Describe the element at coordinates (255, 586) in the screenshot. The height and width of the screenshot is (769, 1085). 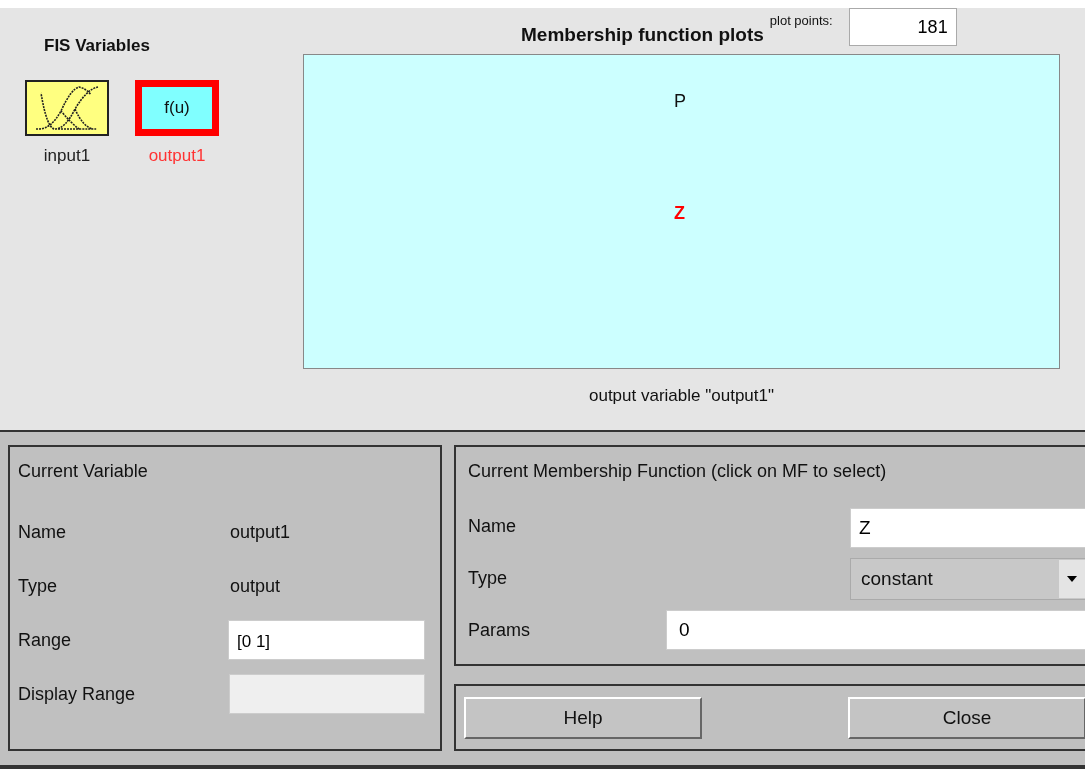
I see `field-value: output` at that location.